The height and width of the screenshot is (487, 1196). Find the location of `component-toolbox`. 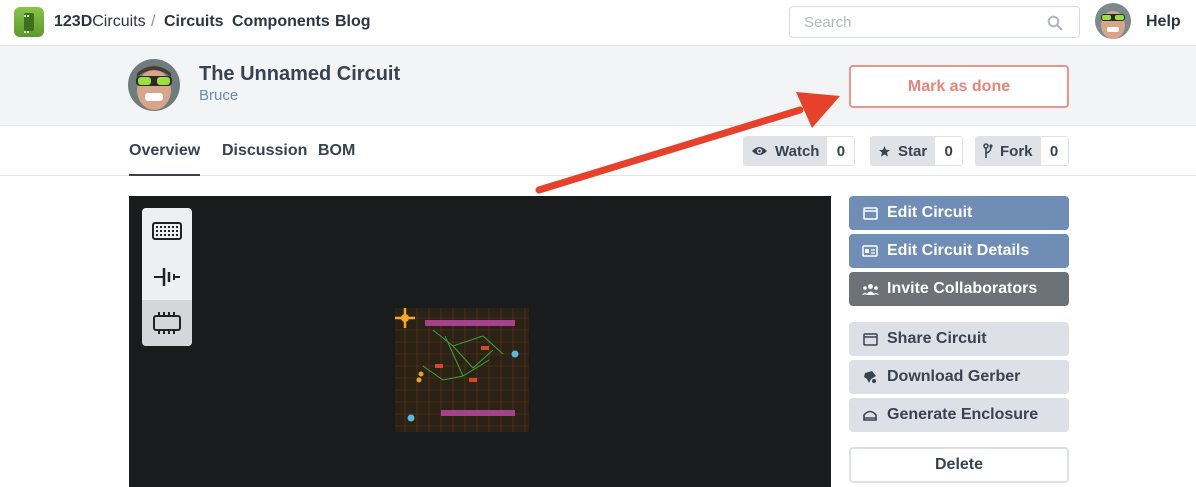

component-toolbox is located at coordinates (167, 277).